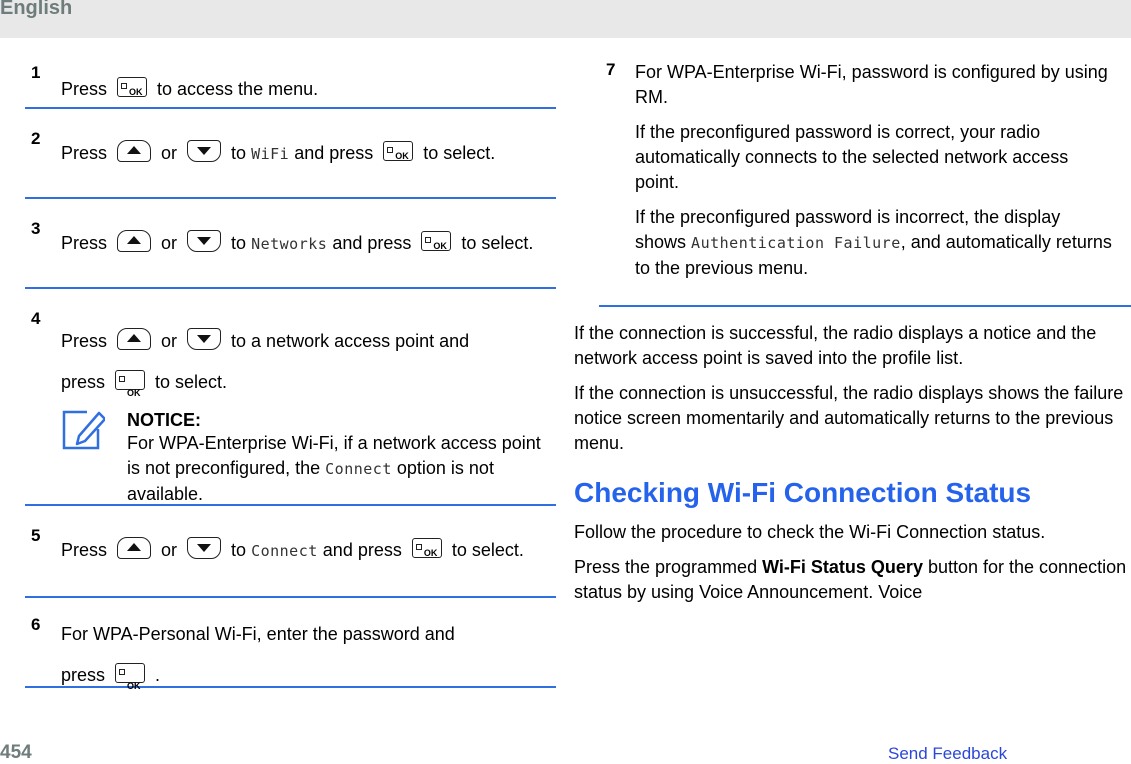  I want to click on step-number: 3, so click(36, 228).